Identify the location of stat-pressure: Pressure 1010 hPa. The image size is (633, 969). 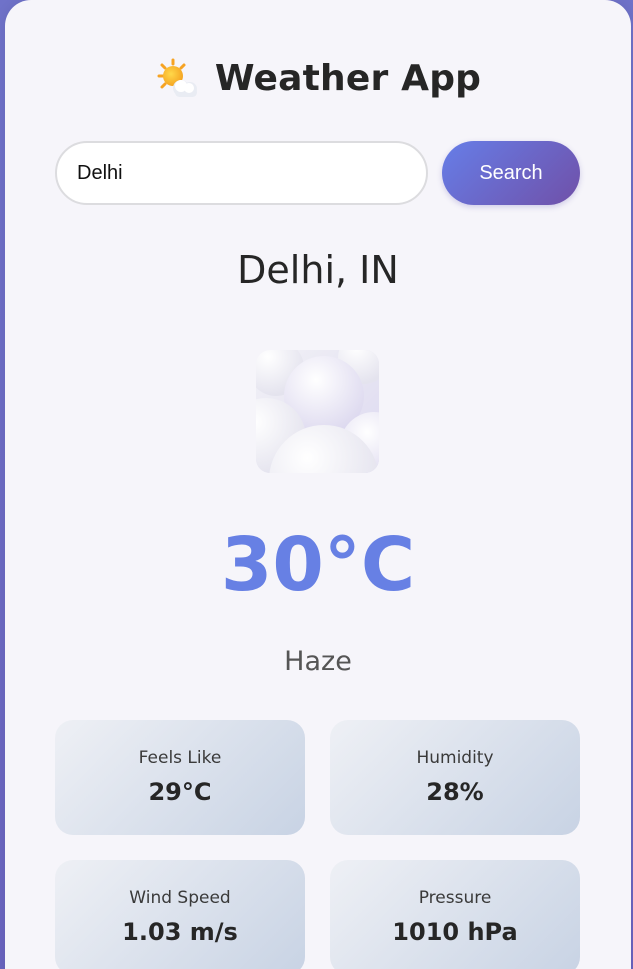
(455, 914).